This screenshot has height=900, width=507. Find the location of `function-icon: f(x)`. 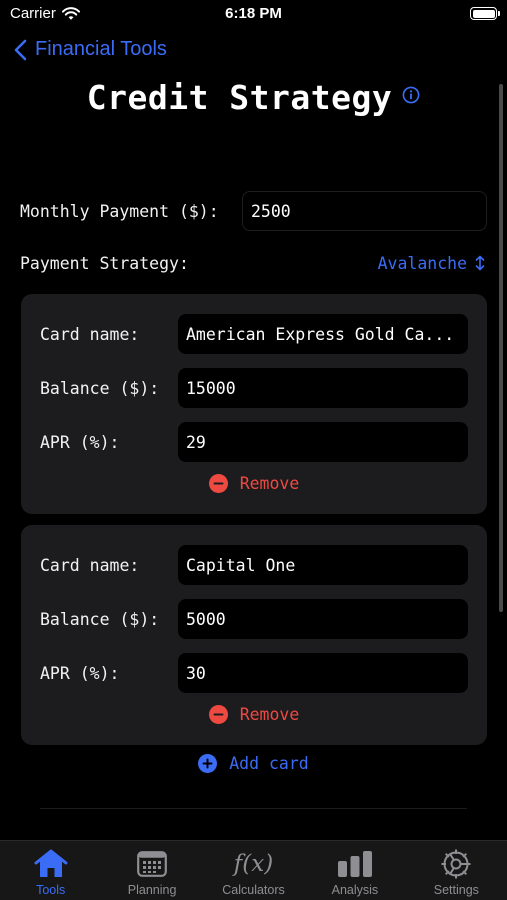

function-icon: f(x) is located at coordinates (253, 864).